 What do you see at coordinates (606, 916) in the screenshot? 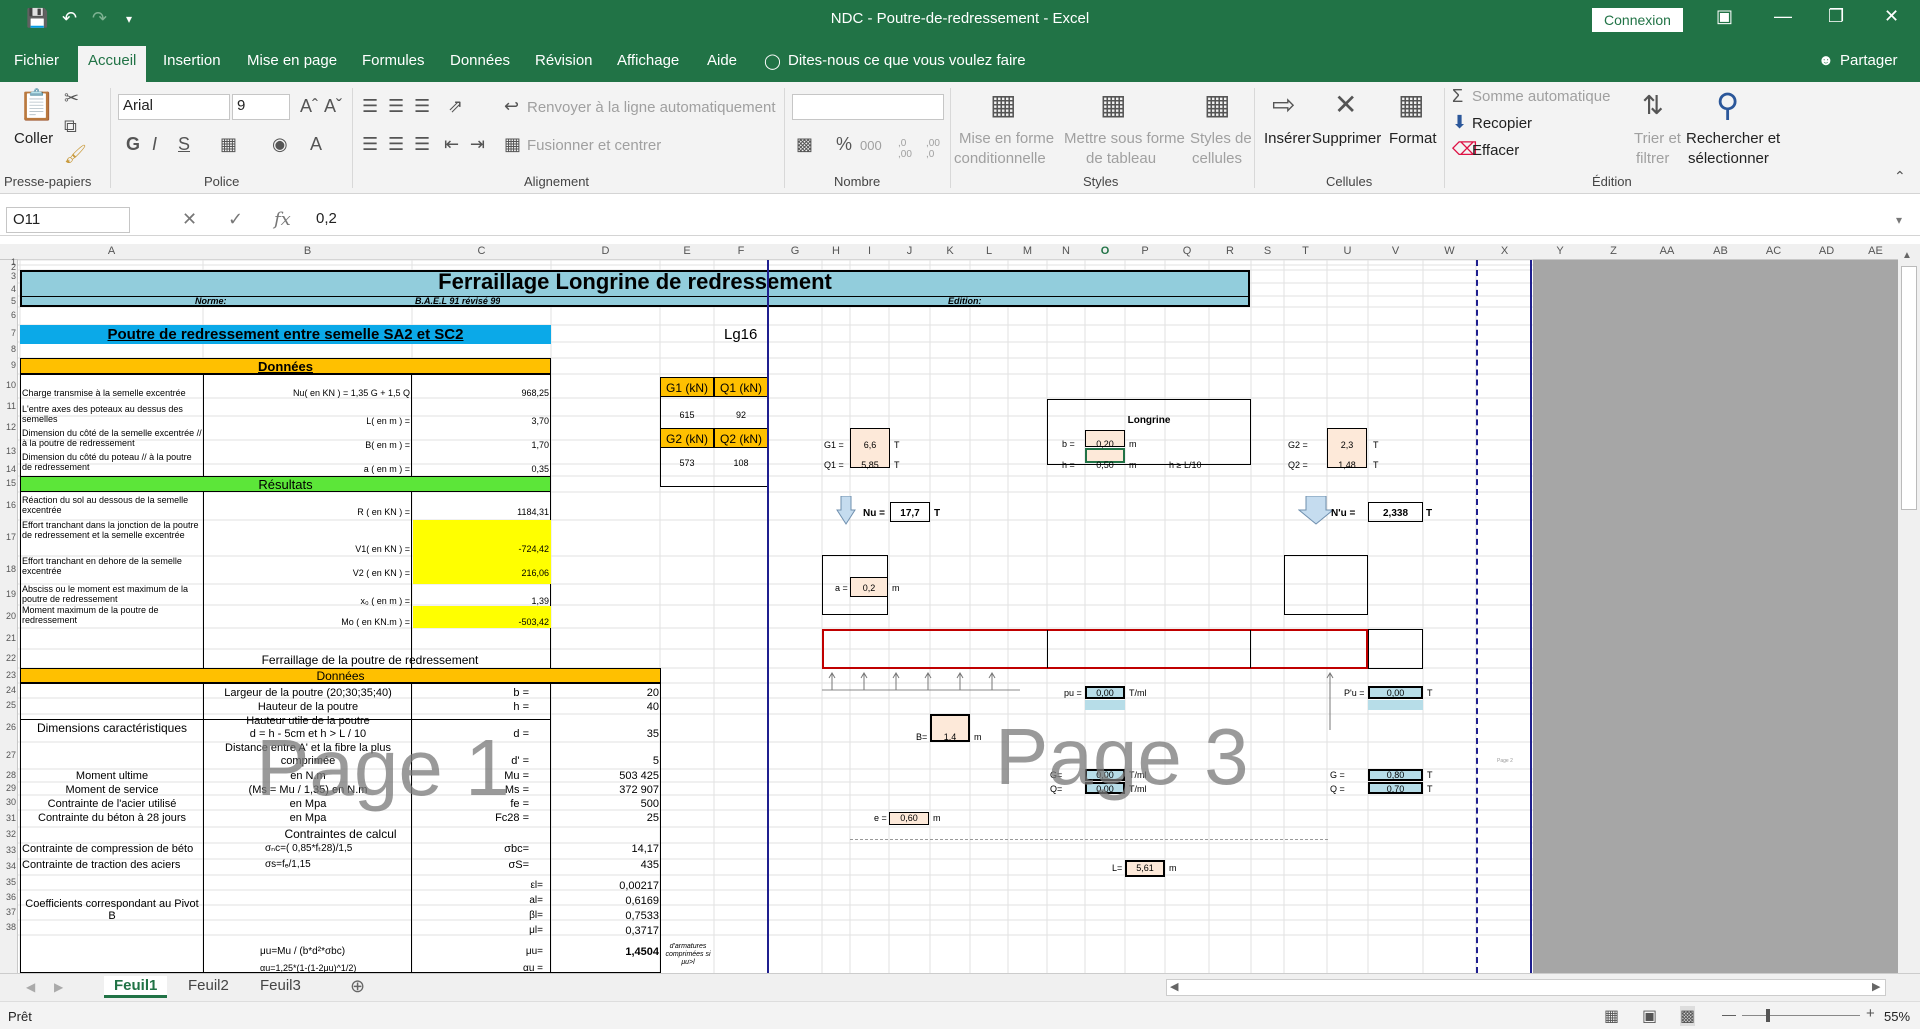
I see `row35-value: 0,7533` at bounding box center [606, 916].